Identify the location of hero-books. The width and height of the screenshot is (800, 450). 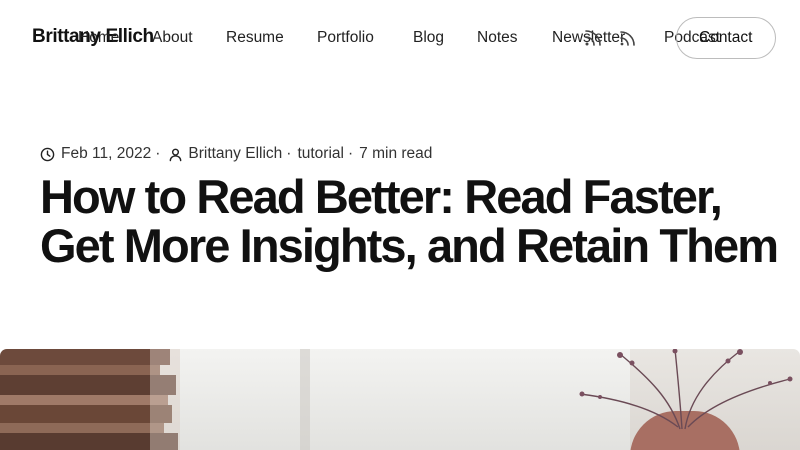
(90, 399).